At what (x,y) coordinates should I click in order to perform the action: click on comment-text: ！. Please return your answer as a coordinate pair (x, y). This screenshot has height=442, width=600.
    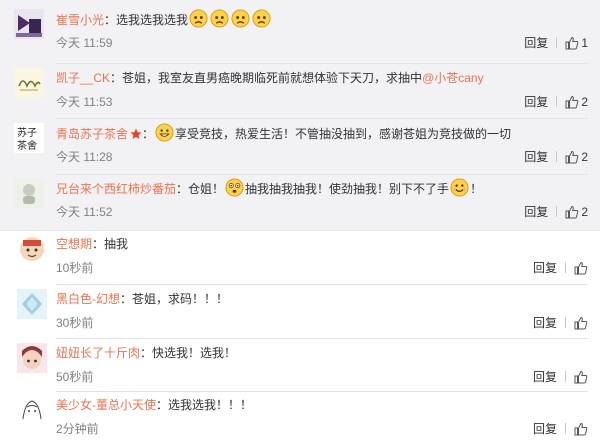
    Looking at the image, I should click on (476, 189).